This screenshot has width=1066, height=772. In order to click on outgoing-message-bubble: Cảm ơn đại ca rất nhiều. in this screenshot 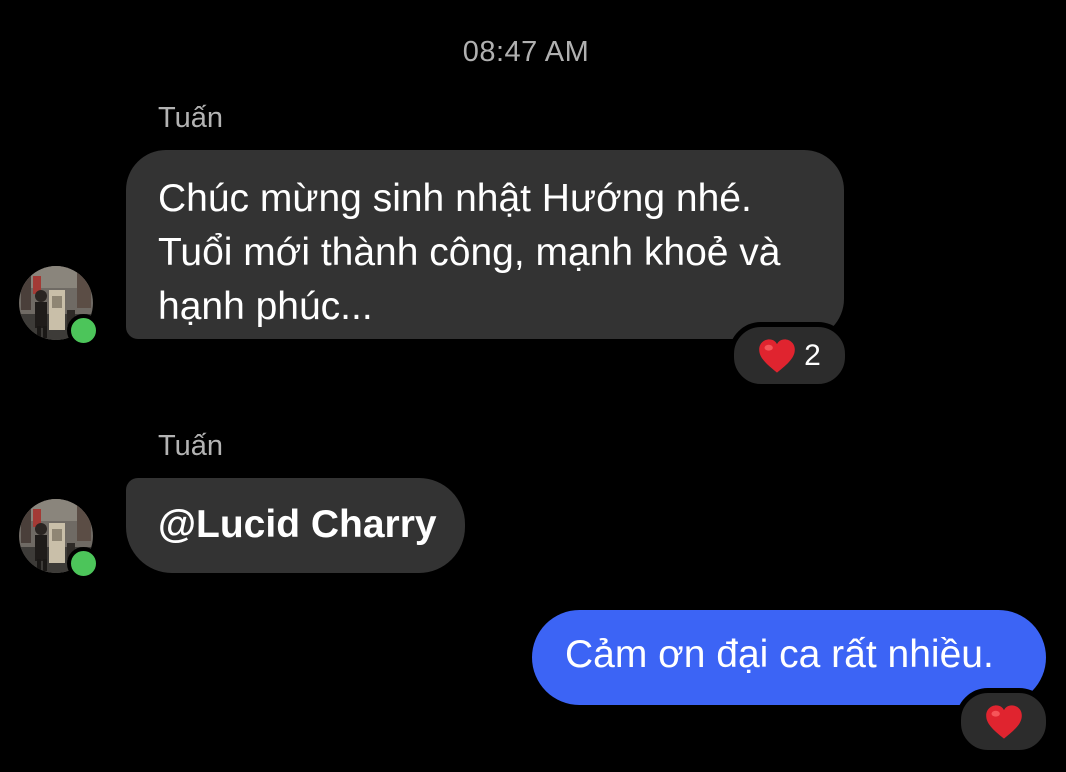, I will do `click(789, 657)`.